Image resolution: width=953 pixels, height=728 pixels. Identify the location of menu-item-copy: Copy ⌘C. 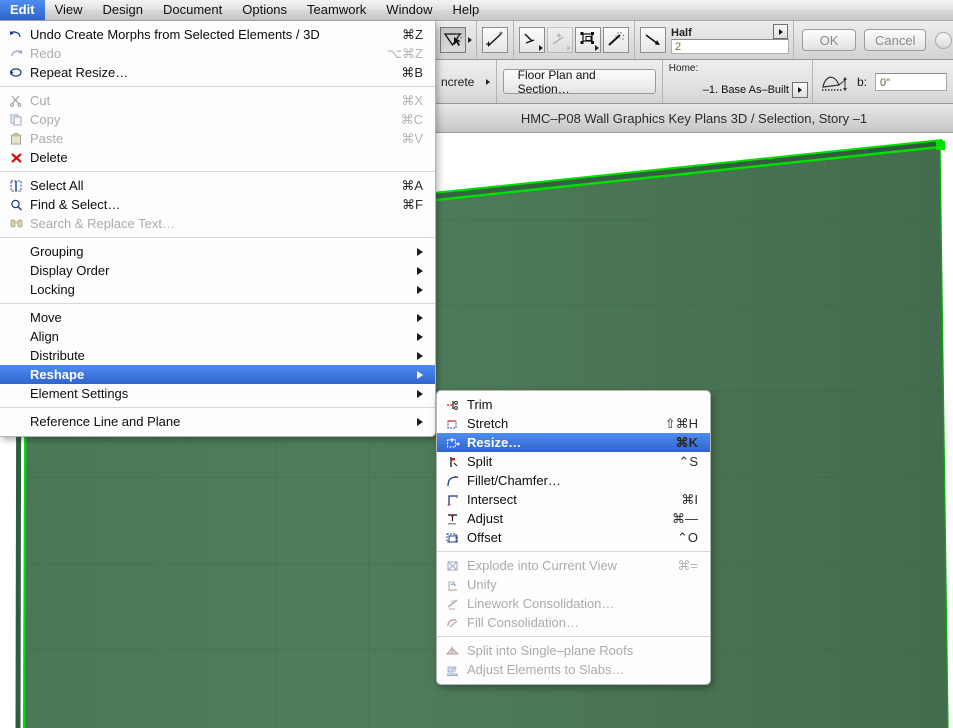
(217, 119).